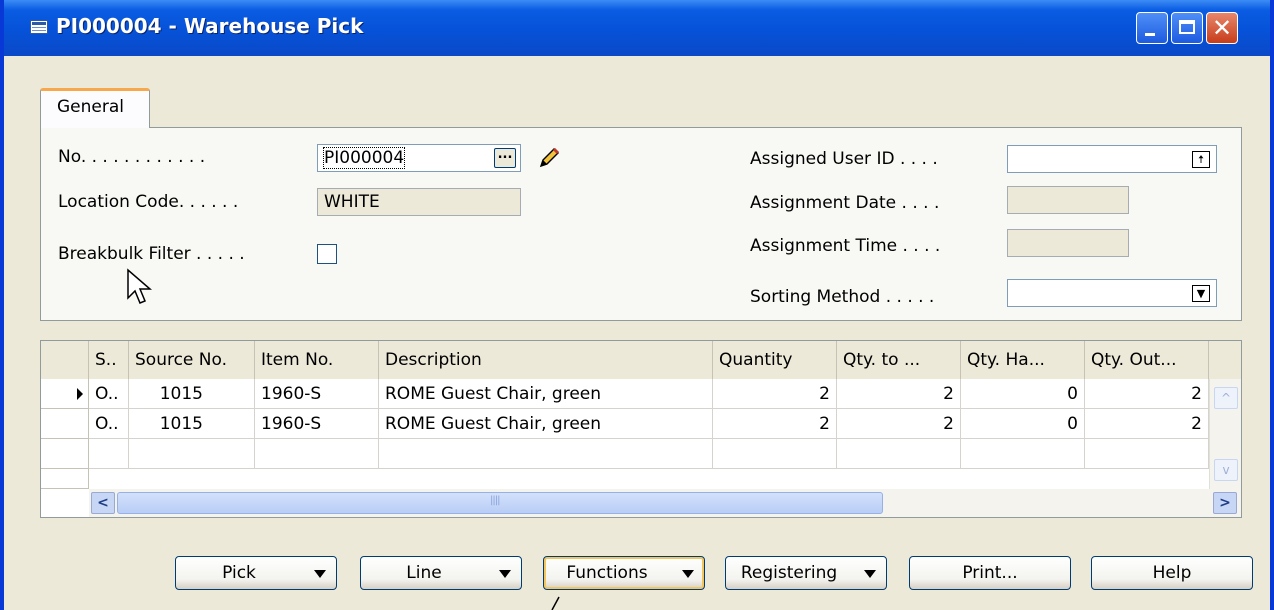 This screenshot has width=1274, height=610. Describe the element at coordinates (424, 573) in the screenshot. I see `line-button-label: Line` at that location.